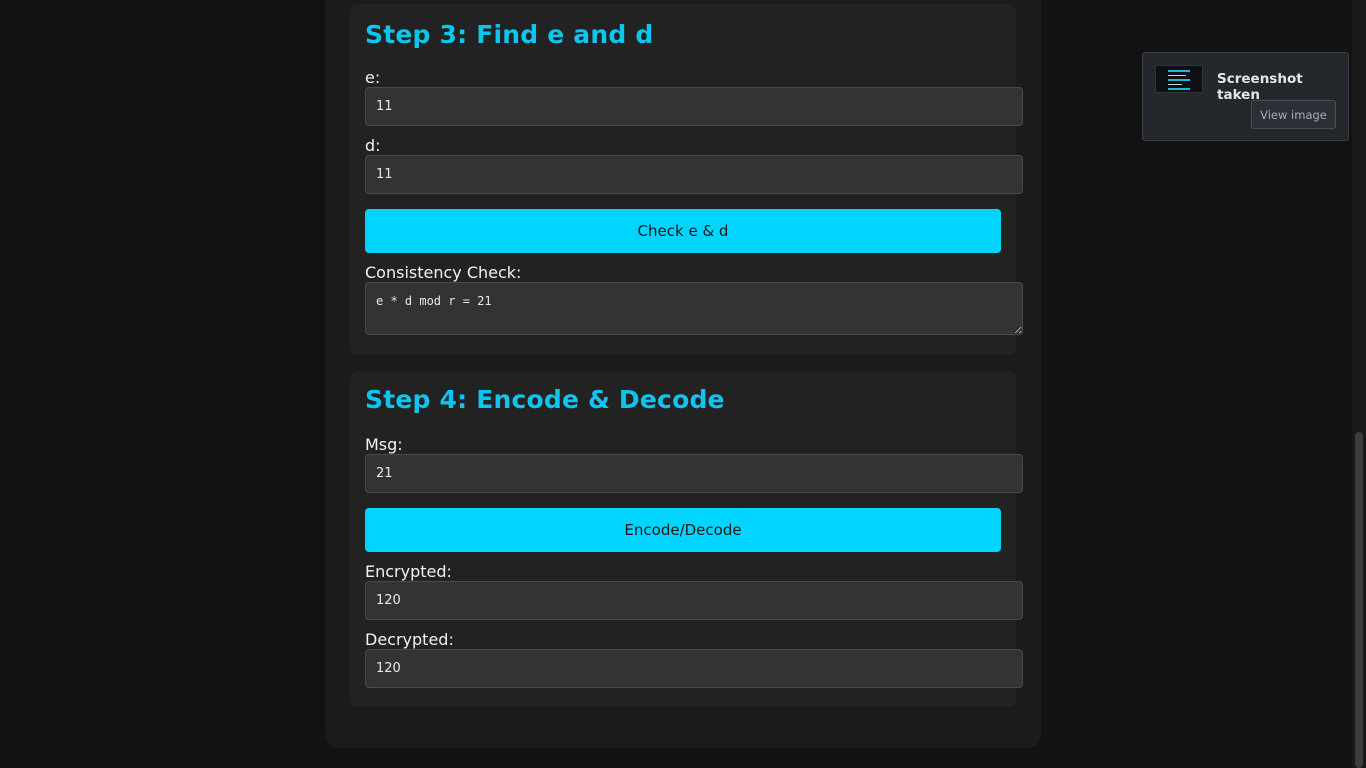 The image size is (1366, 768). Describe the element at coordinates (373, 77) in the screenshot. I see `e-label: e:` at that location.